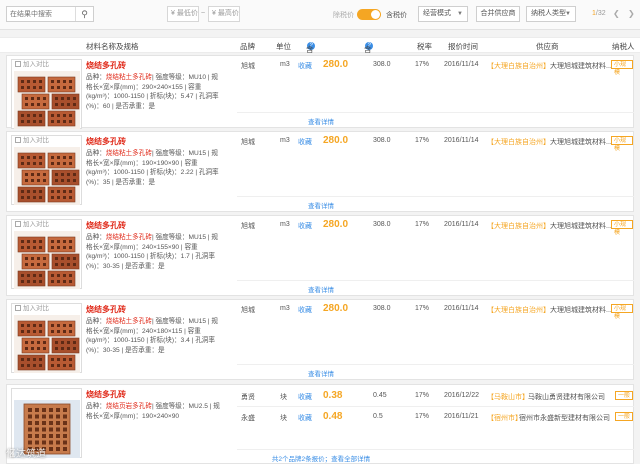 This screenshot has width=640, height=464. What do you see at coordinates (161, 88) in the screenshot?
I see `spec-line: 格长×宽×厚(mm)：290×240×155 | 容重` at bounding box center [161, 88].